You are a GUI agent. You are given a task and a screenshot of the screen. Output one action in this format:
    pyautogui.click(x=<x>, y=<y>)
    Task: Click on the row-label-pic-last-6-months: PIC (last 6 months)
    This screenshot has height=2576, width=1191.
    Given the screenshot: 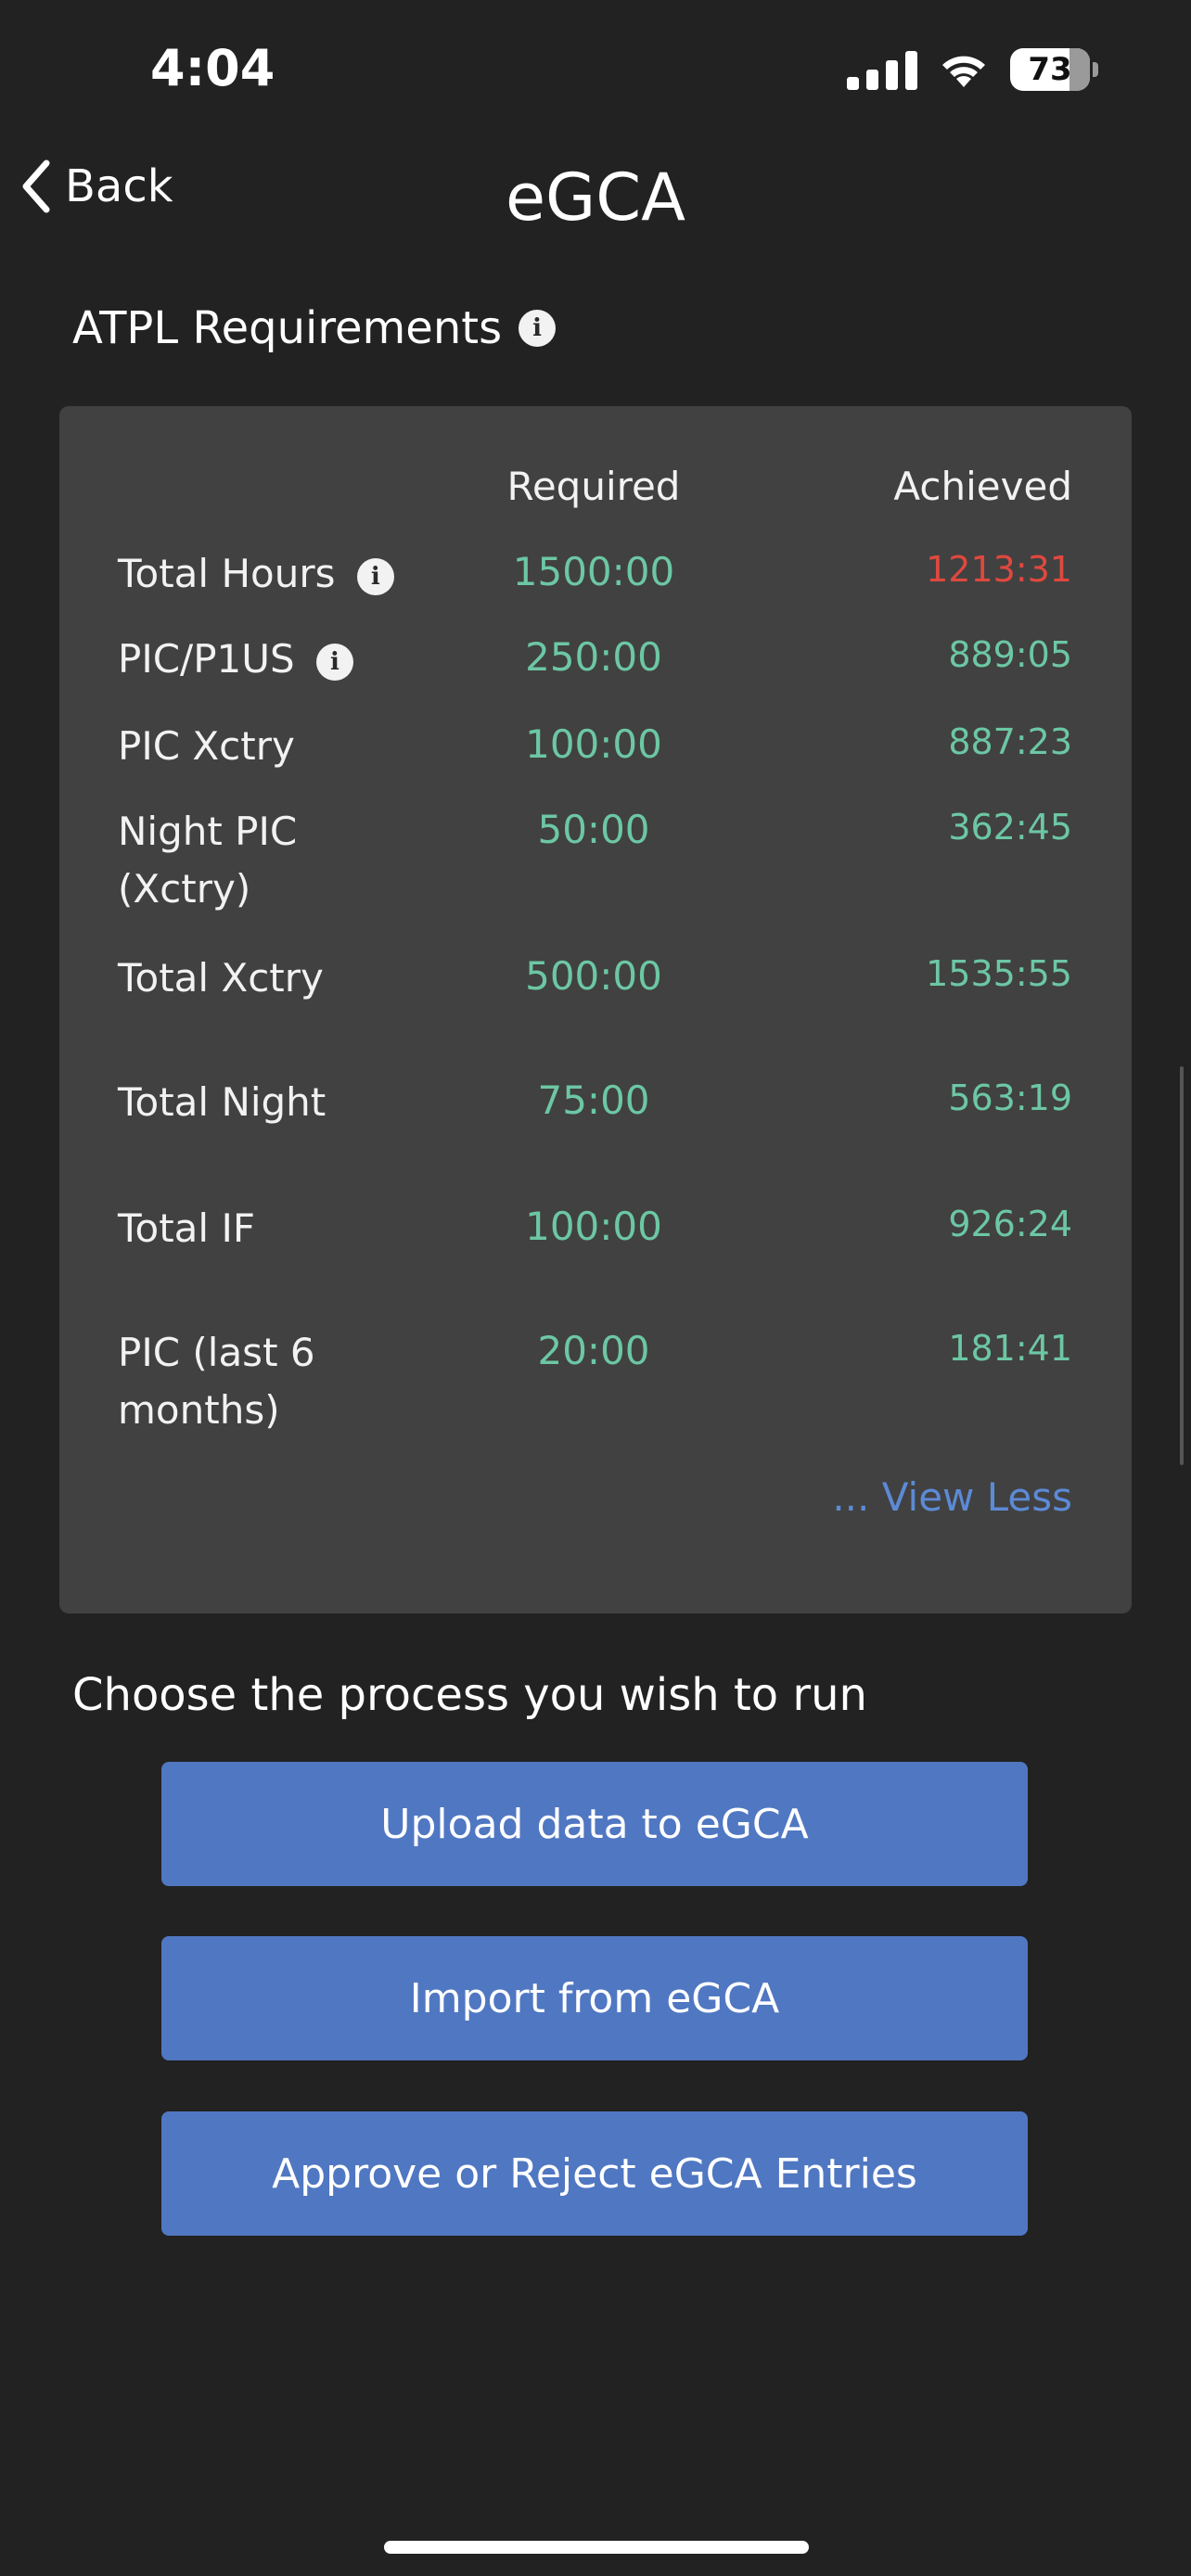 What is the action you would take?
    pyautogui.click(x=216, y=1381)
    